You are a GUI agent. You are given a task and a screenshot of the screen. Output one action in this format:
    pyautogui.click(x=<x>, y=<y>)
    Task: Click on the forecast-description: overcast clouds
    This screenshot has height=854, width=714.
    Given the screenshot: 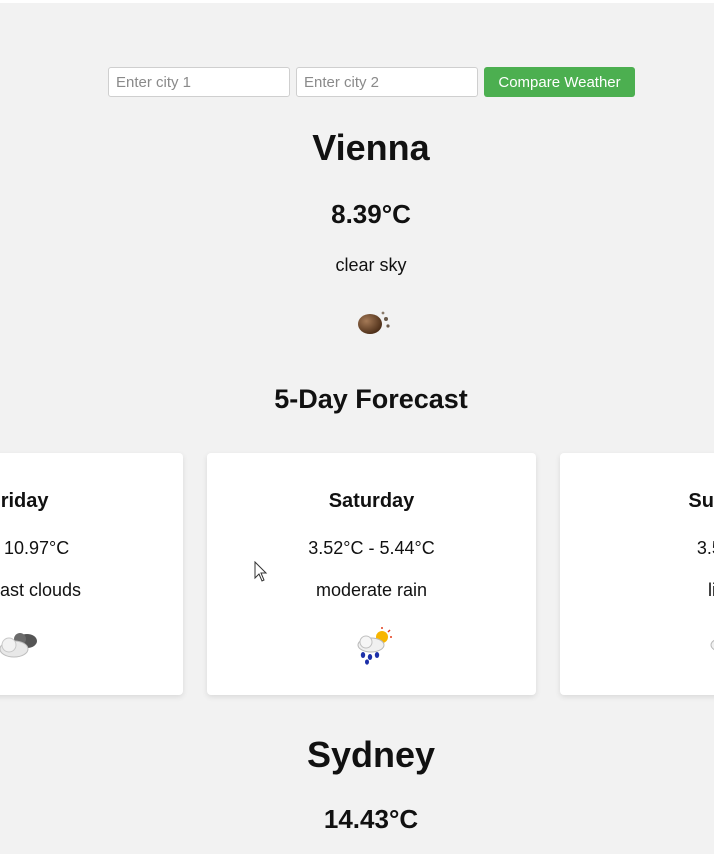 What is the action you would take?
    pyautogui.click(x=41, y=590)
    